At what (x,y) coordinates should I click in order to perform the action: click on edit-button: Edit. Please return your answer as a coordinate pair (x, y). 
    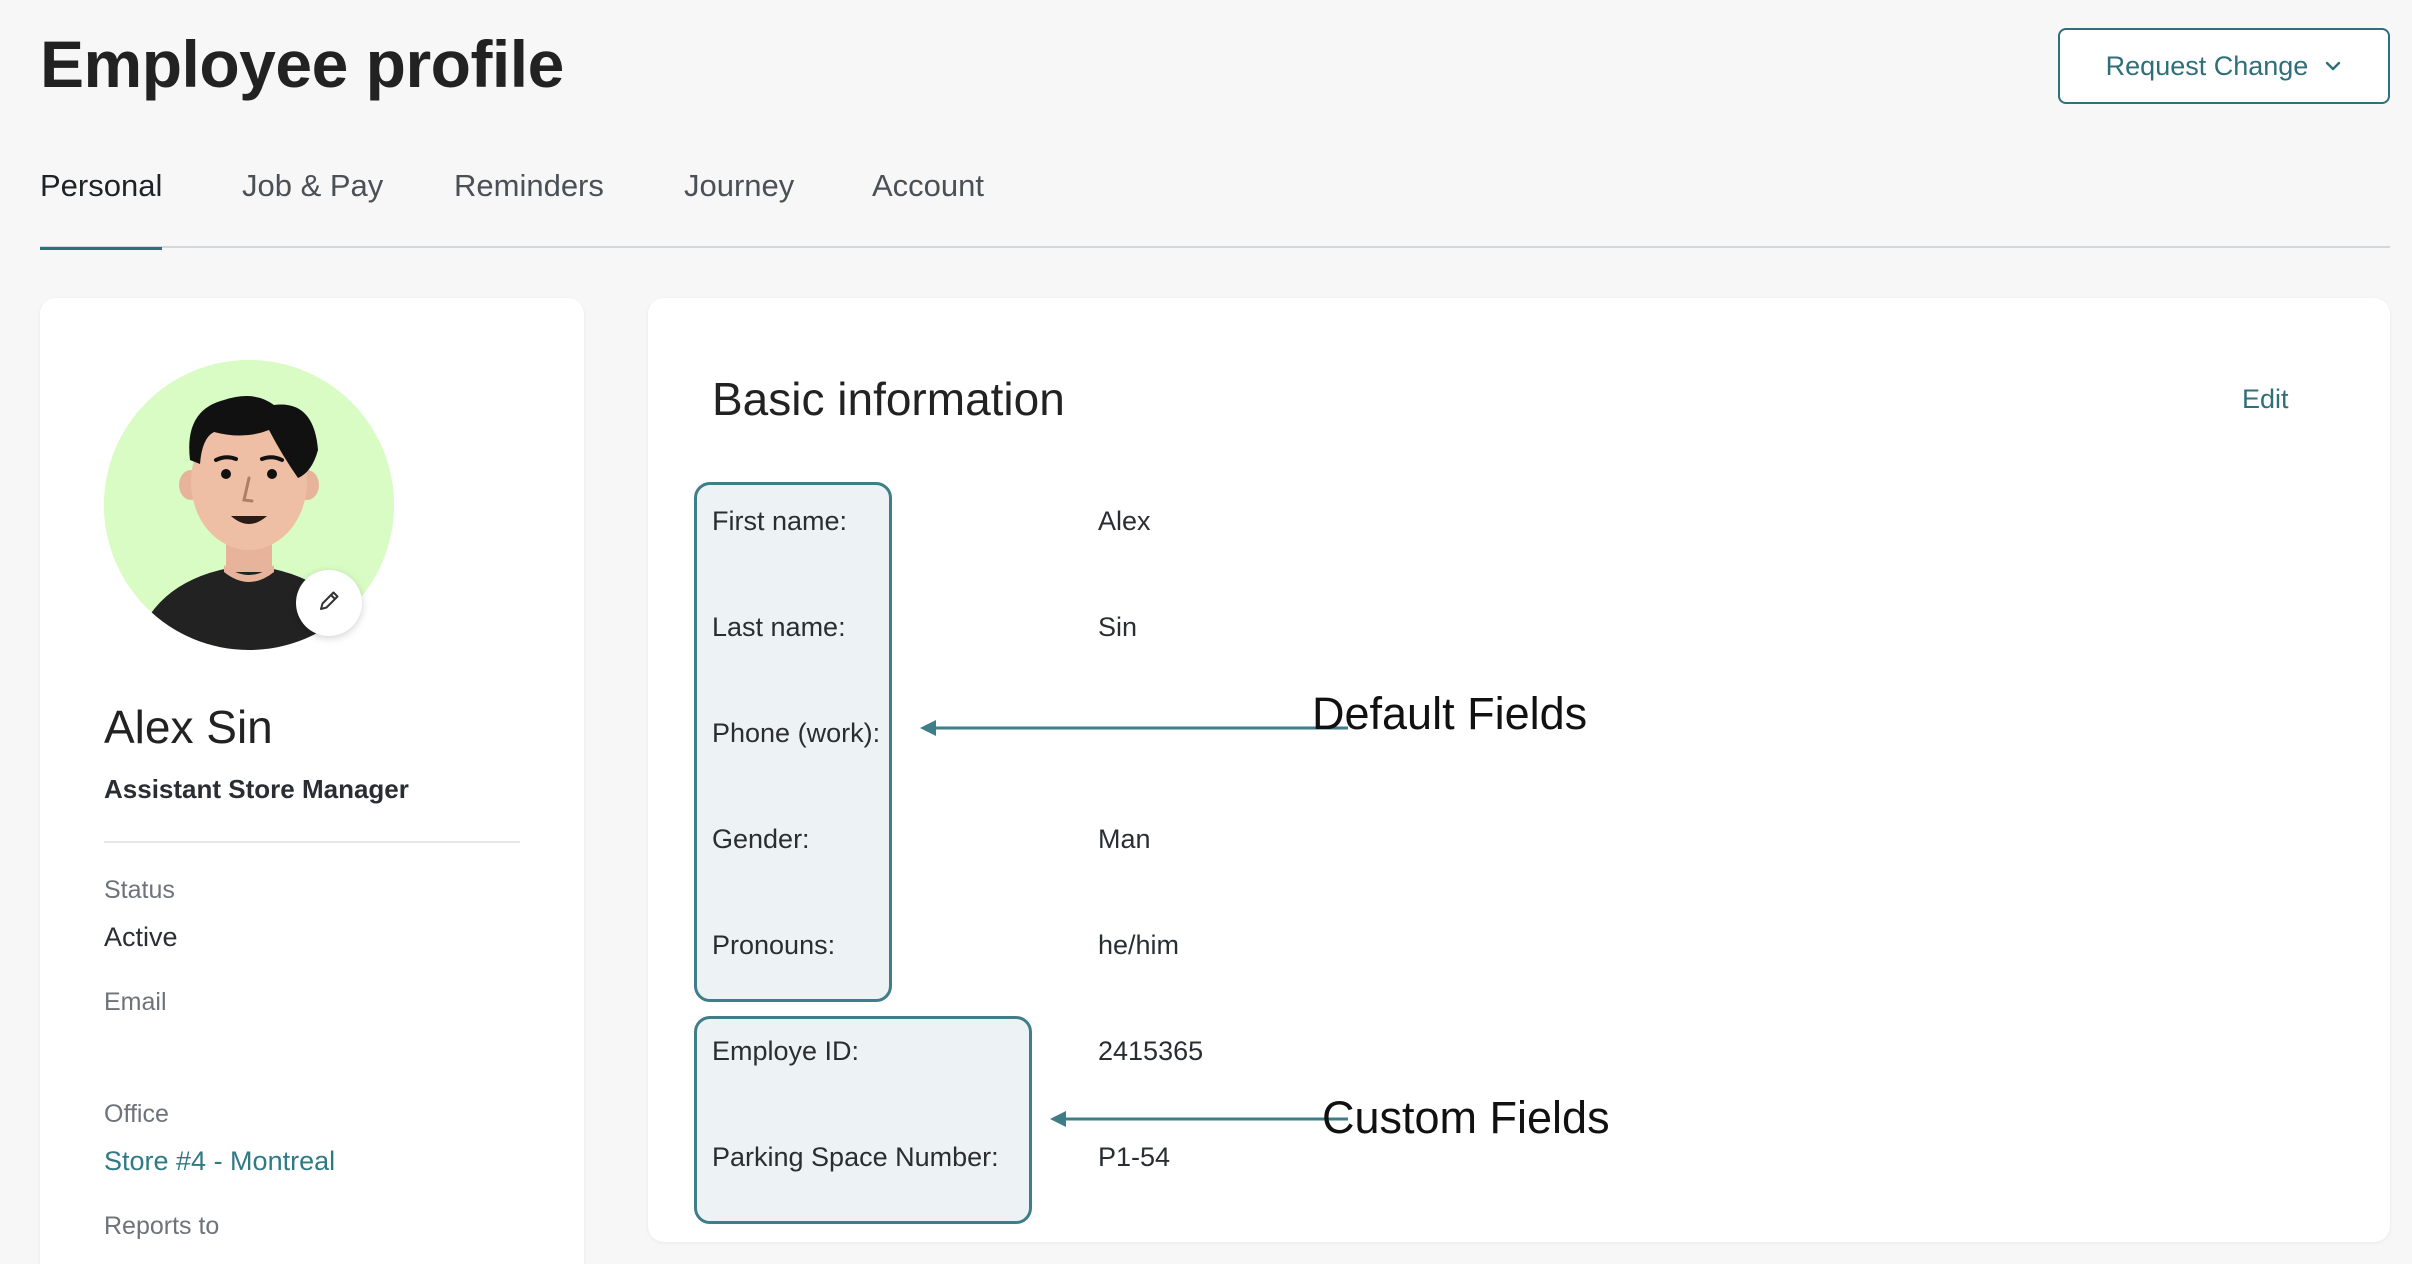
    Looking at the image, I should click on (2265, 399).